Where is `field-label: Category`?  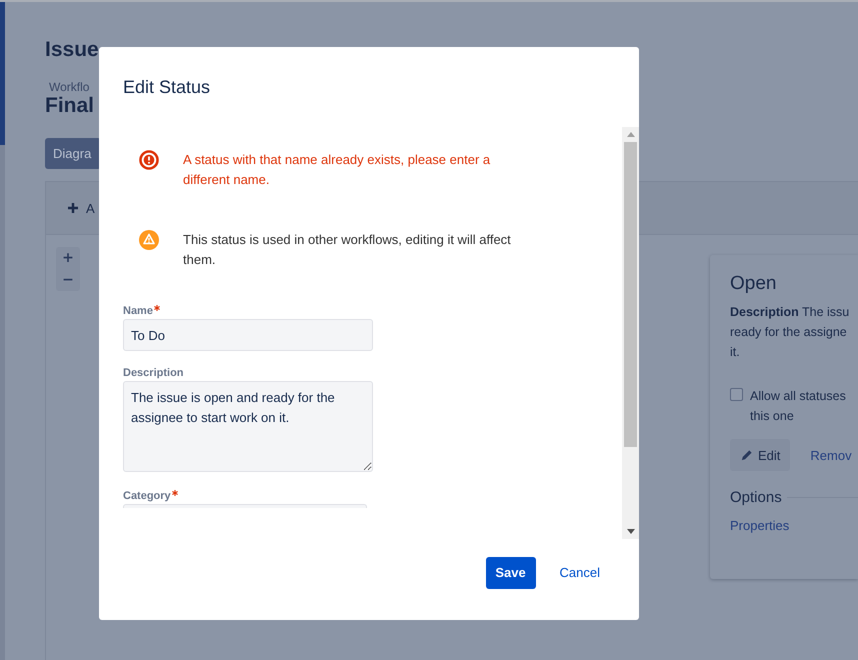 field-label: Category is located at coordinates (147, 496).